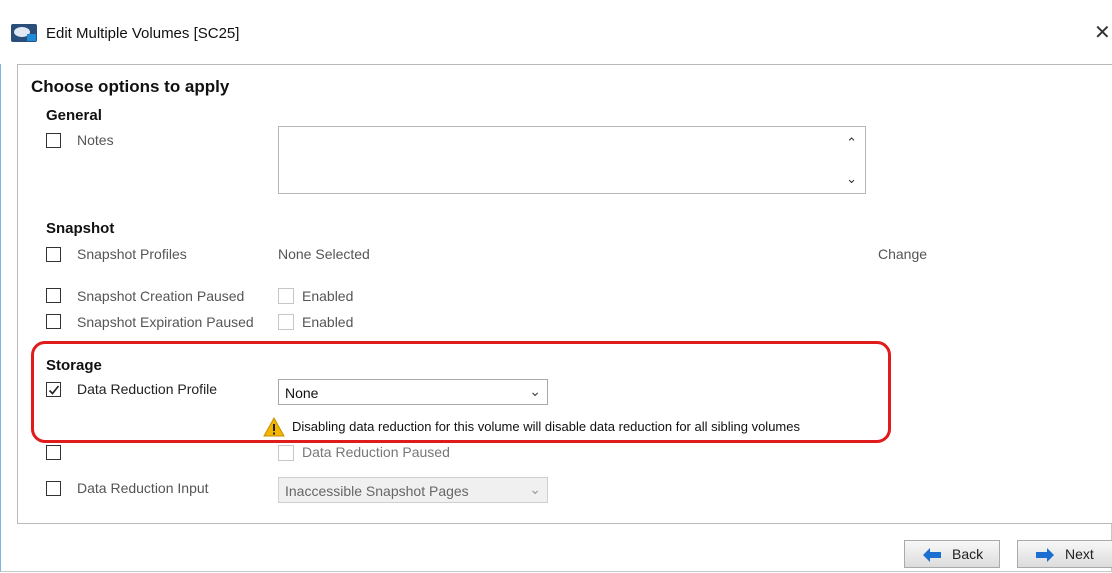  What do you see at coordinates (143, 488) in the screenshot?
I see `data-reduction-input-label: Data Reduction Input` at bounding box center [143, 488].